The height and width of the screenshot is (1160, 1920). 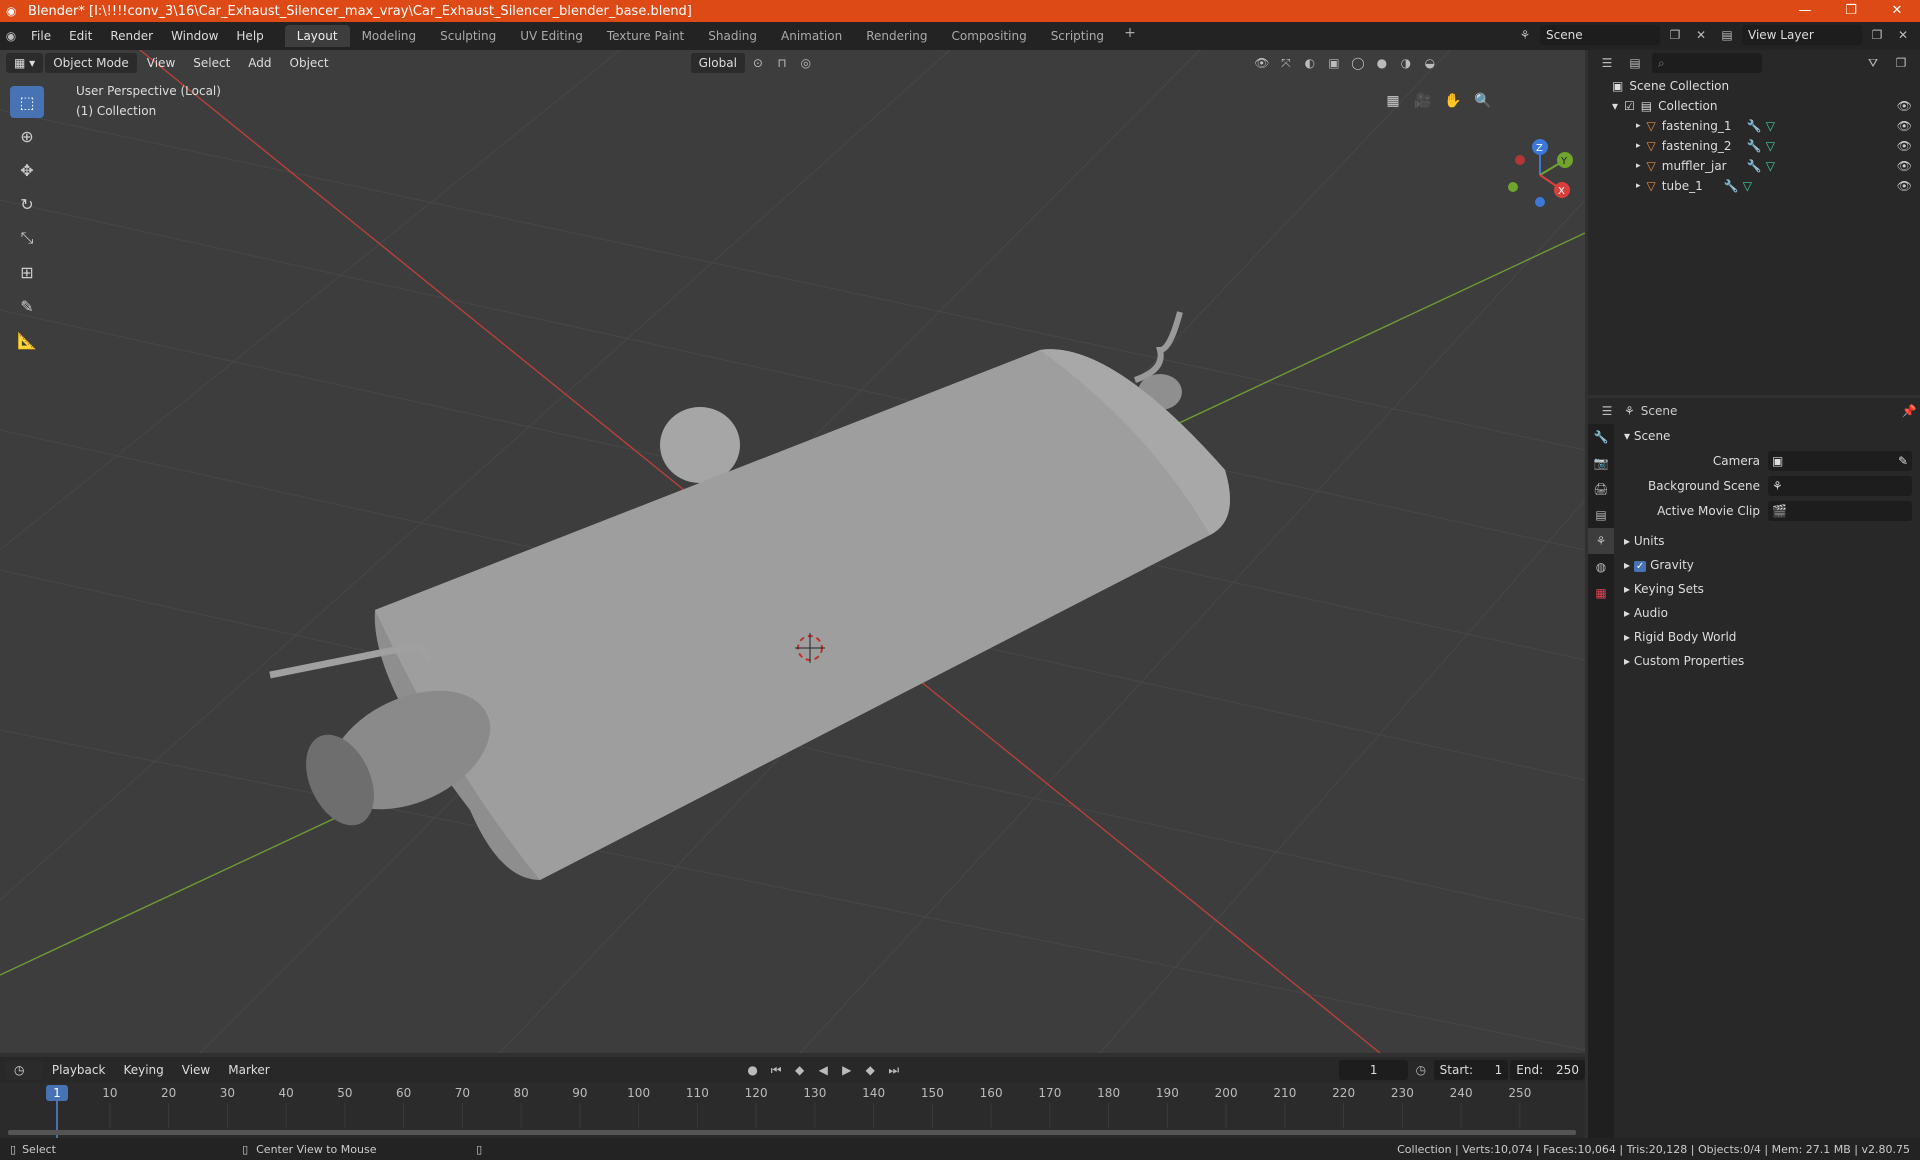 I want to click on timeline-menu-marker: Marker, so click(x=248, y=1070).